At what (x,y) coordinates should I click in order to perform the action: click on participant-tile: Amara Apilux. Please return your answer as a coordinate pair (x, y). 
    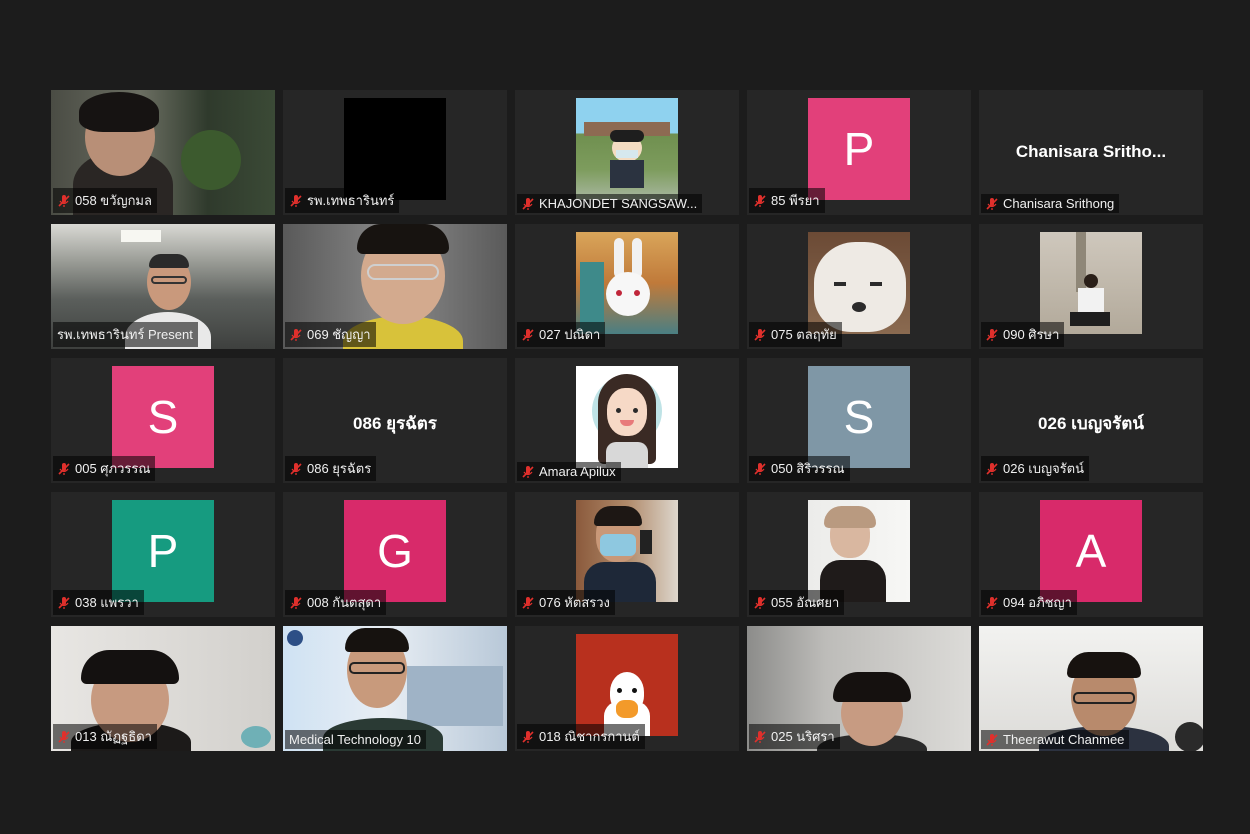
    Looking at the image, I should click on (627, 420).